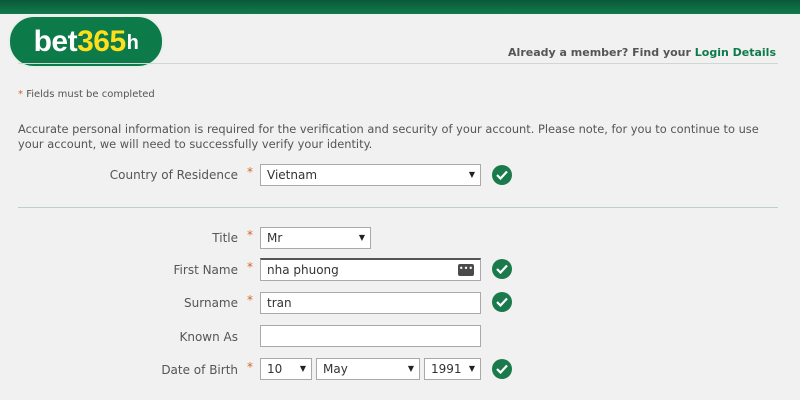  Describe the element at coordinates (466, 270) in the screenshot. I see `autofill-icon: •••` at that location.